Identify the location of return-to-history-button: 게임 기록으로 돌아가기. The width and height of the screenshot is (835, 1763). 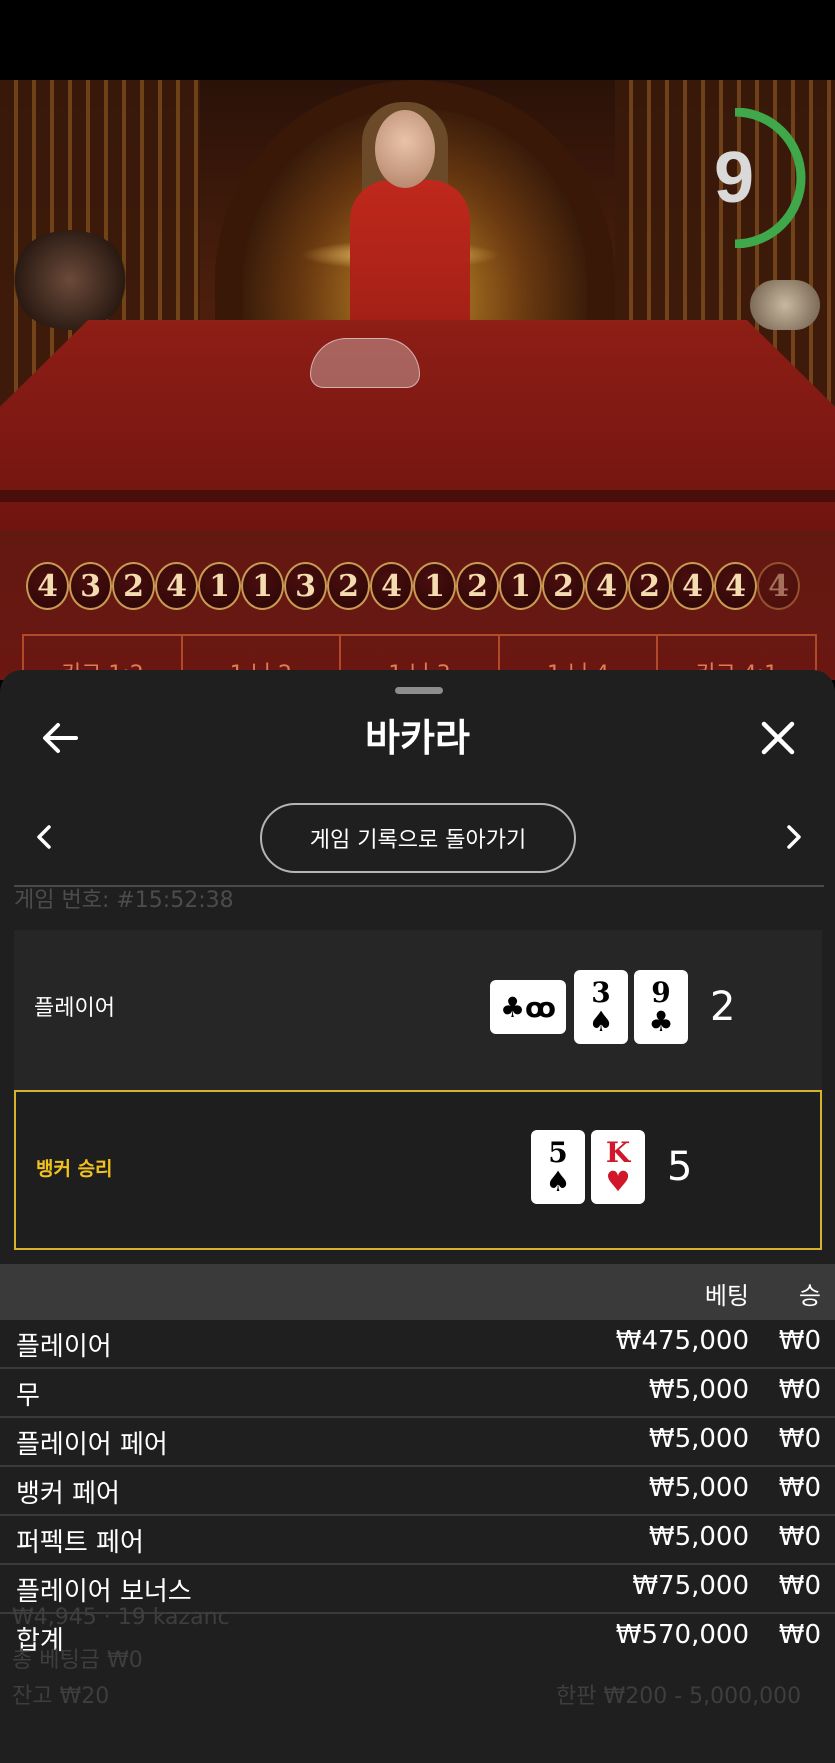
(418, 838).